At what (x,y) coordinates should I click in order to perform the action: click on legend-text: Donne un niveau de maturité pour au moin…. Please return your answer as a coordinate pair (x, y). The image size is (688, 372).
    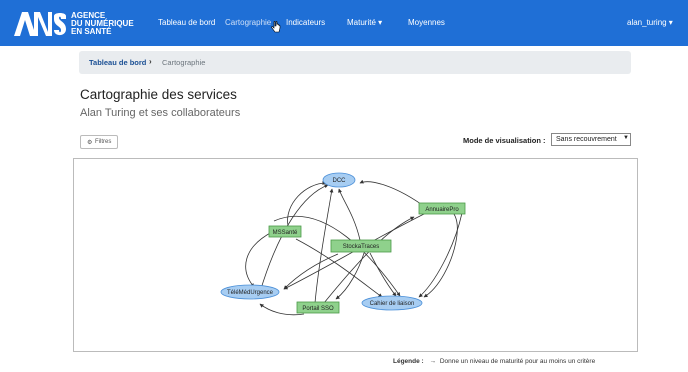
    Looking at the image, I should click on (517, 361).